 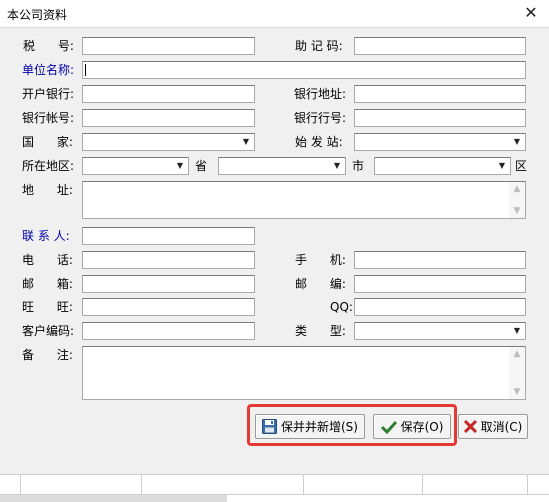 I want to click on cancel-button: 取消(C), so click(x=493, y=426).